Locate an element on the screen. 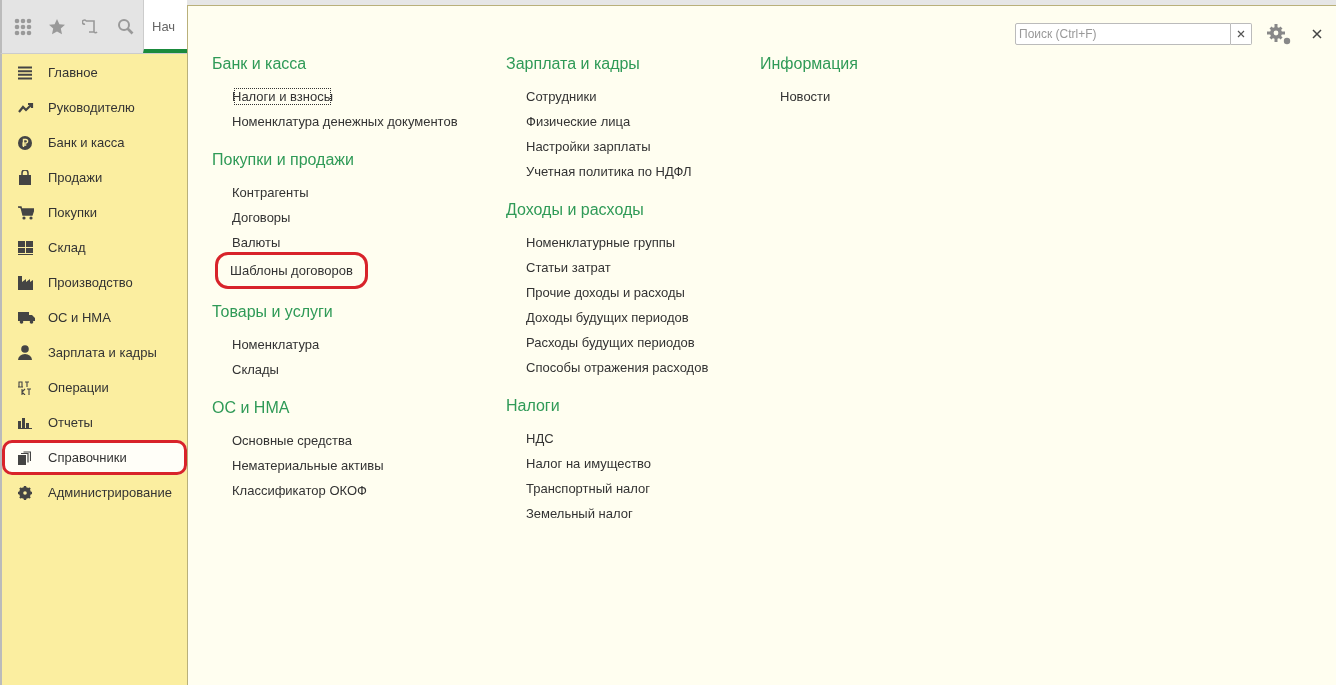 This screenshot has height=685, width=1336. menu-link: Настройки зарплаты is located at coordinates (588, 146).